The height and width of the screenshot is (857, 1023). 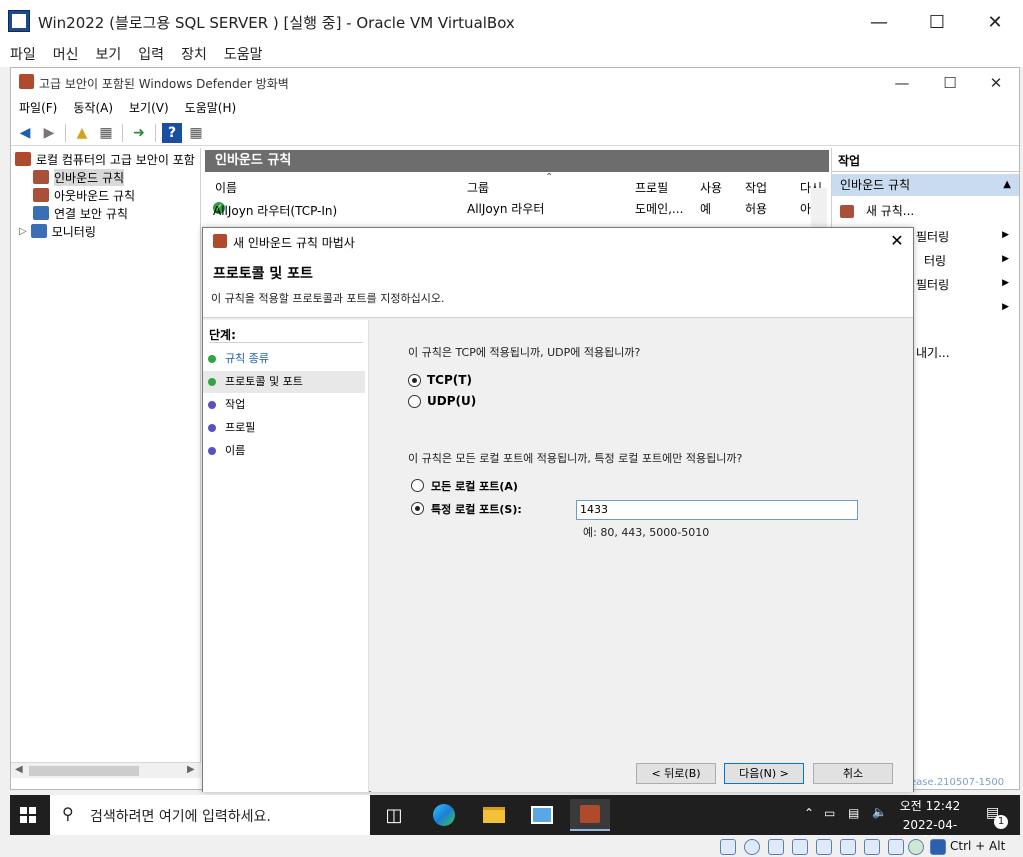 What do you see at coordinates (25, 133) in the screenshot?
I see `back-arrow-icon: ◀` at bounding box center [25, 133].